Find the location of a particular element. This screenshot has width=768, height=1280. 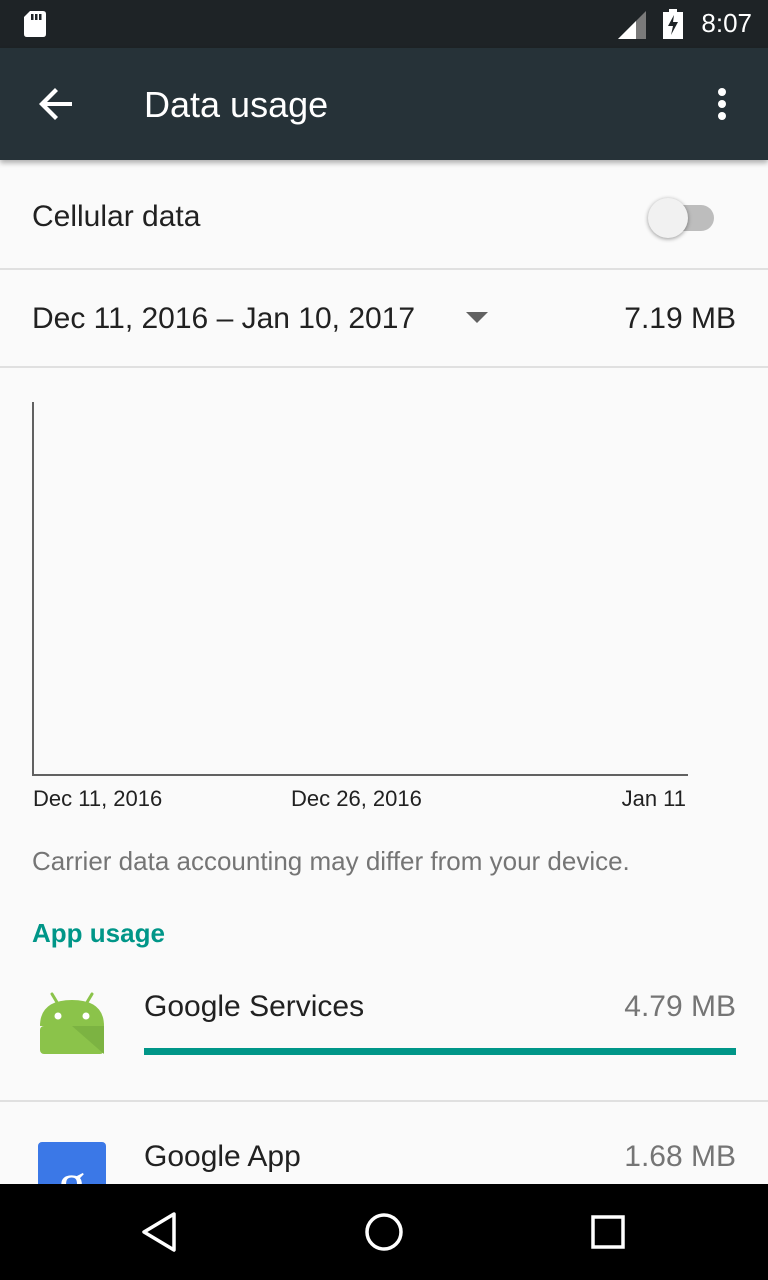

home-circle-icon is located at coordinates (384, 1232).